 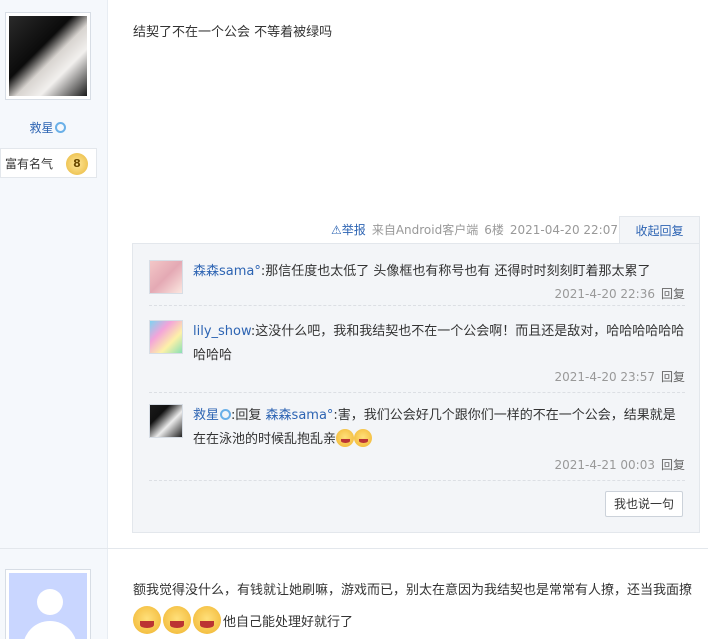 I want to click on post-meta: ⚠举报 来自Android客户端 6楼 2021-04-20 22:07, so click(x=474, y=229).